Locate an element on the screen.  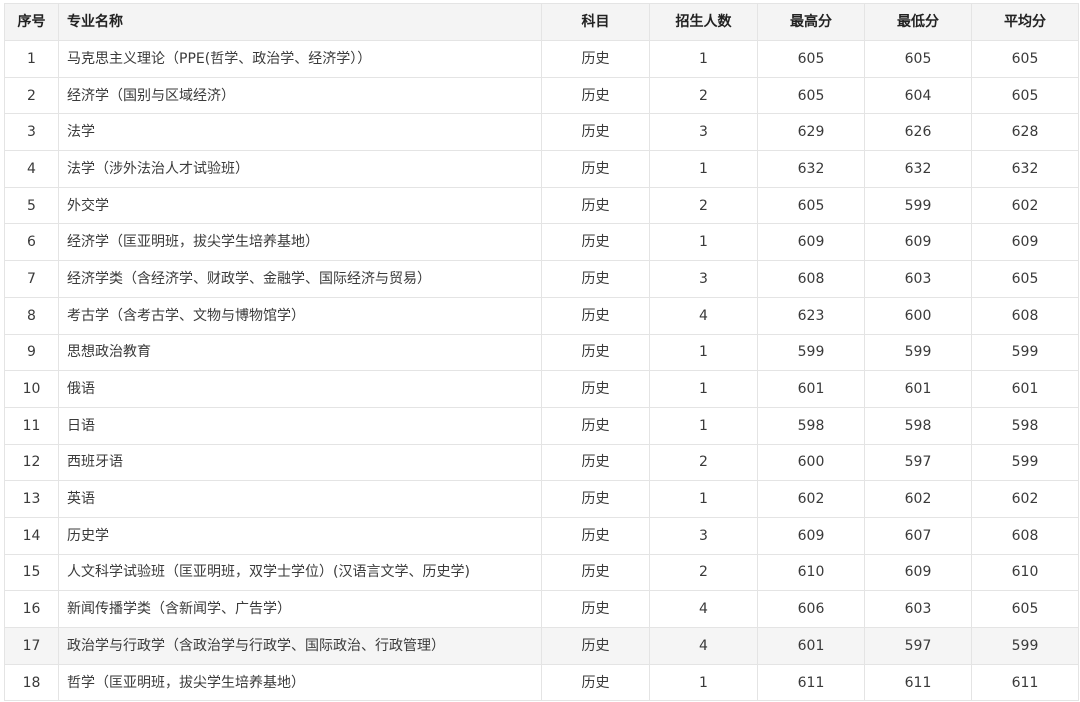
cell-major-name: 历史学 is located at coordinates (300, 535).